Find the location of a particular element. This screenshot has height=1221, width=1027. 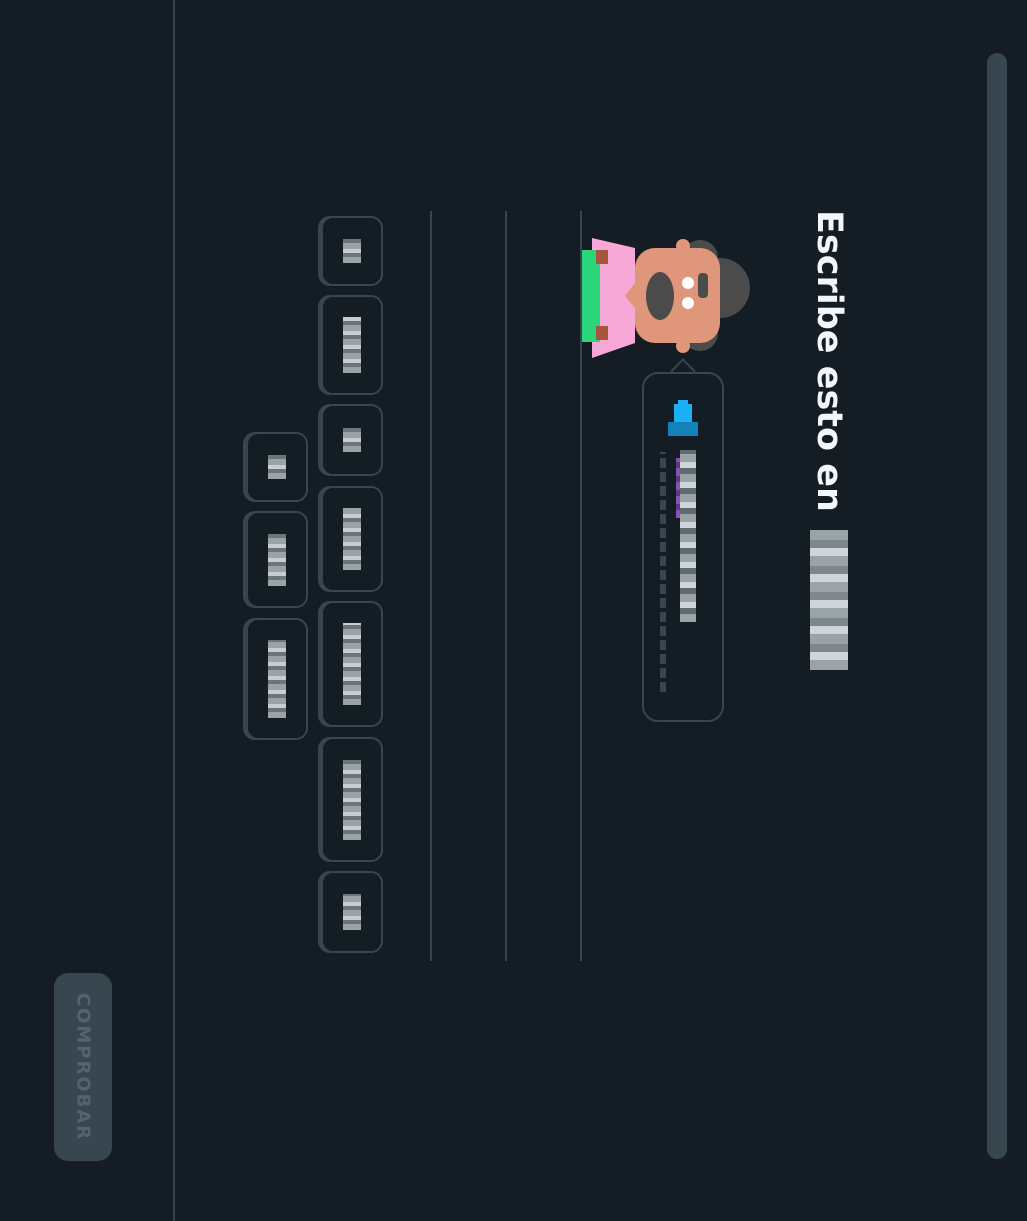

character-avatar is located at coordinates (666, 298).